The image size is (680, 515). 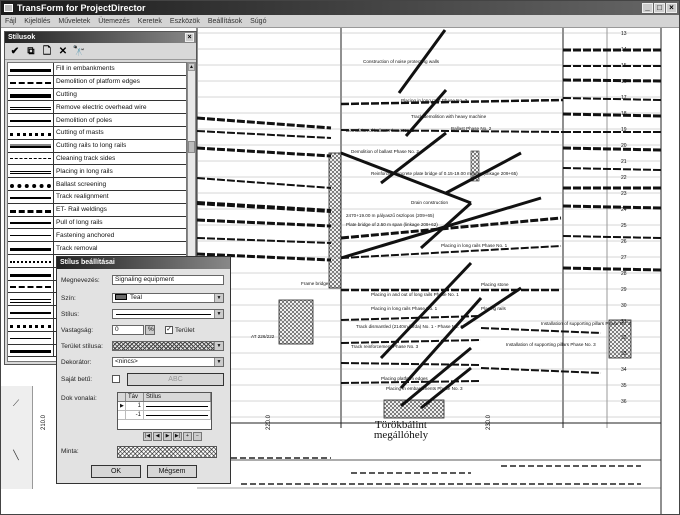 I want to click on style-list-item: Cleaning track sides, so click(x=97, y=159).